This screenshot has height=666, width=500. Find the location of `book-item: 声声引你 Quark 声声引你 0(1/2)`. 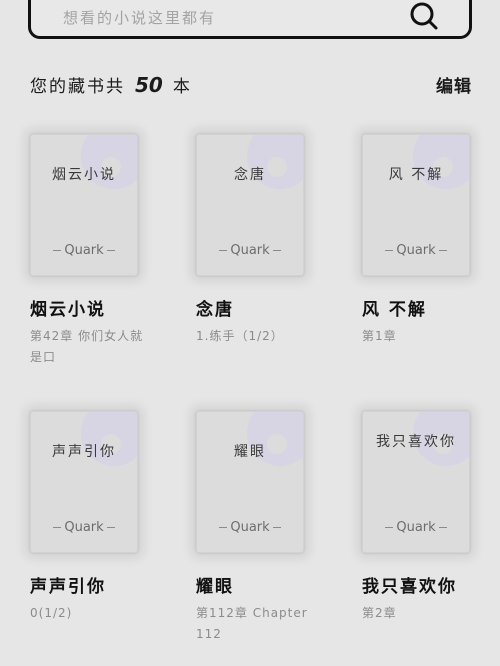

book-item: 声声引你 Quark 声声引你 0(1/2) is located at coordinates (105, 517).